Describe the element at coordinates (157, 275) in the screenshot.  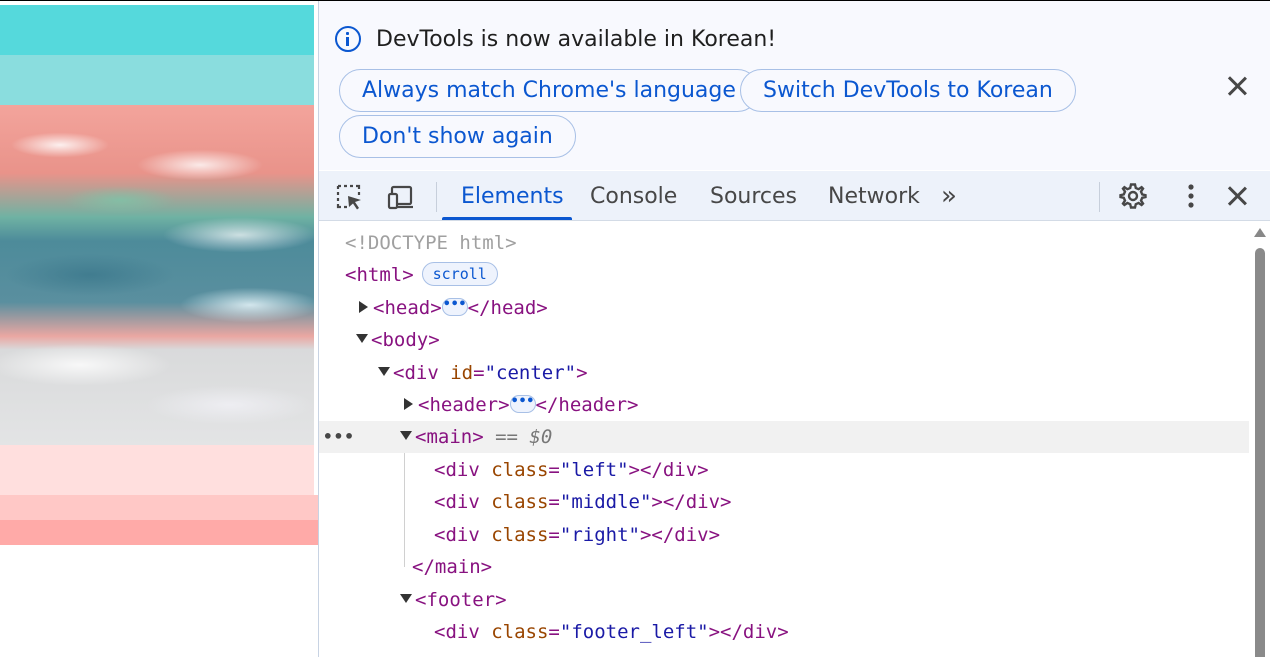
I see `ocean-wave-image` at that location.